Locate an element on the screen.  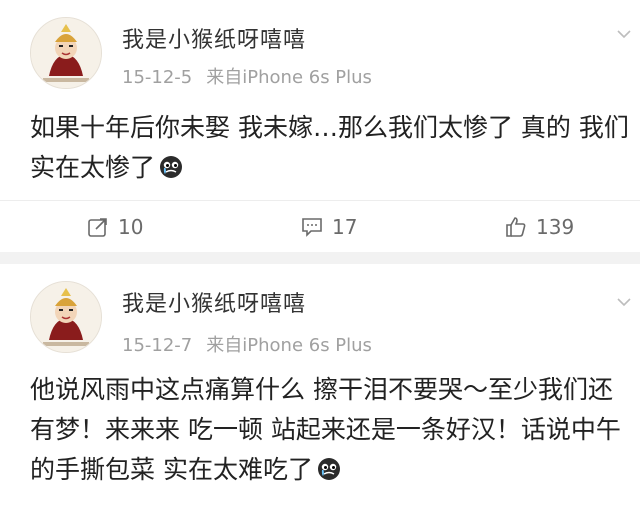
repost-button: 10 is located at coordinates (114, 227).